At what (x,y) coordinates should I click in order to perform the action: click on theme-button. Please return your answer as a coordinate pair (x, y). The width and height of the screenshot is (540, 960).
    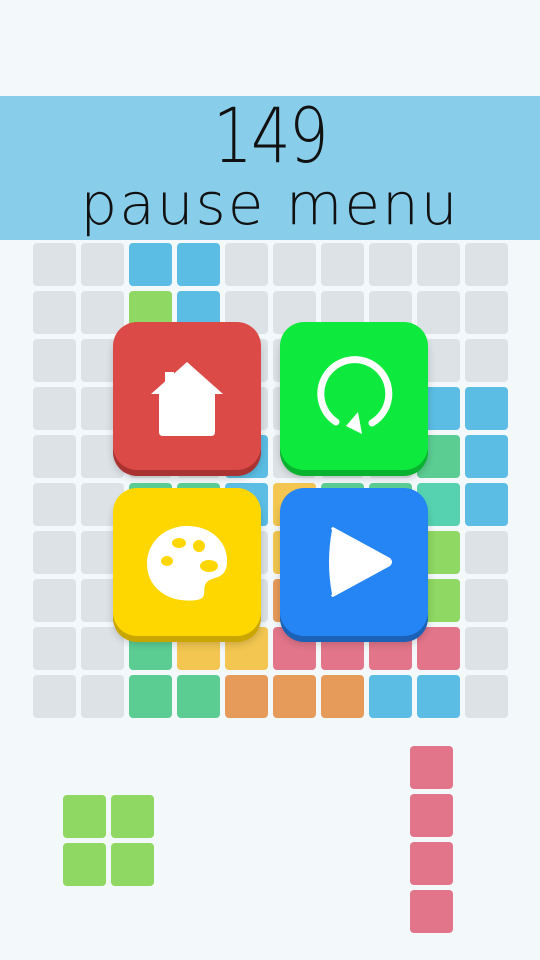
    Looking at the image, I should click on (187, 562).